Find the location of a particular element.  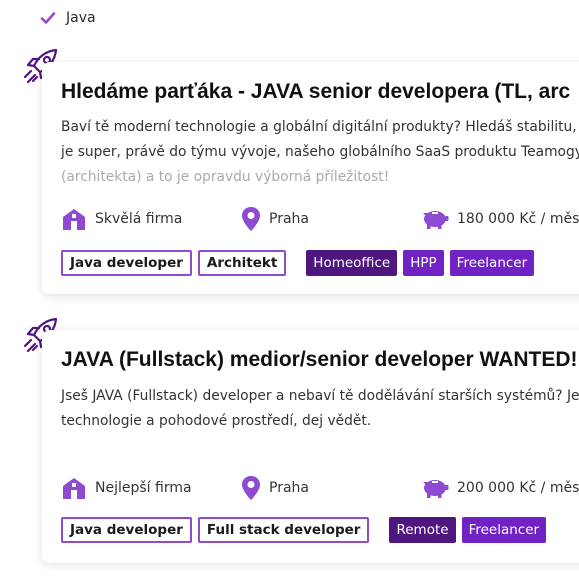

company-info: Skvělá firma is located at coordinates (121, 219).